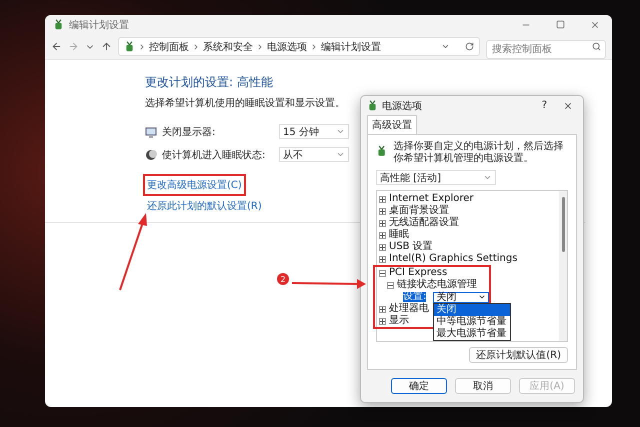 This screenshot has width=640, height=427. I want to click on tree-item: USB 设置, so click(411, 247).